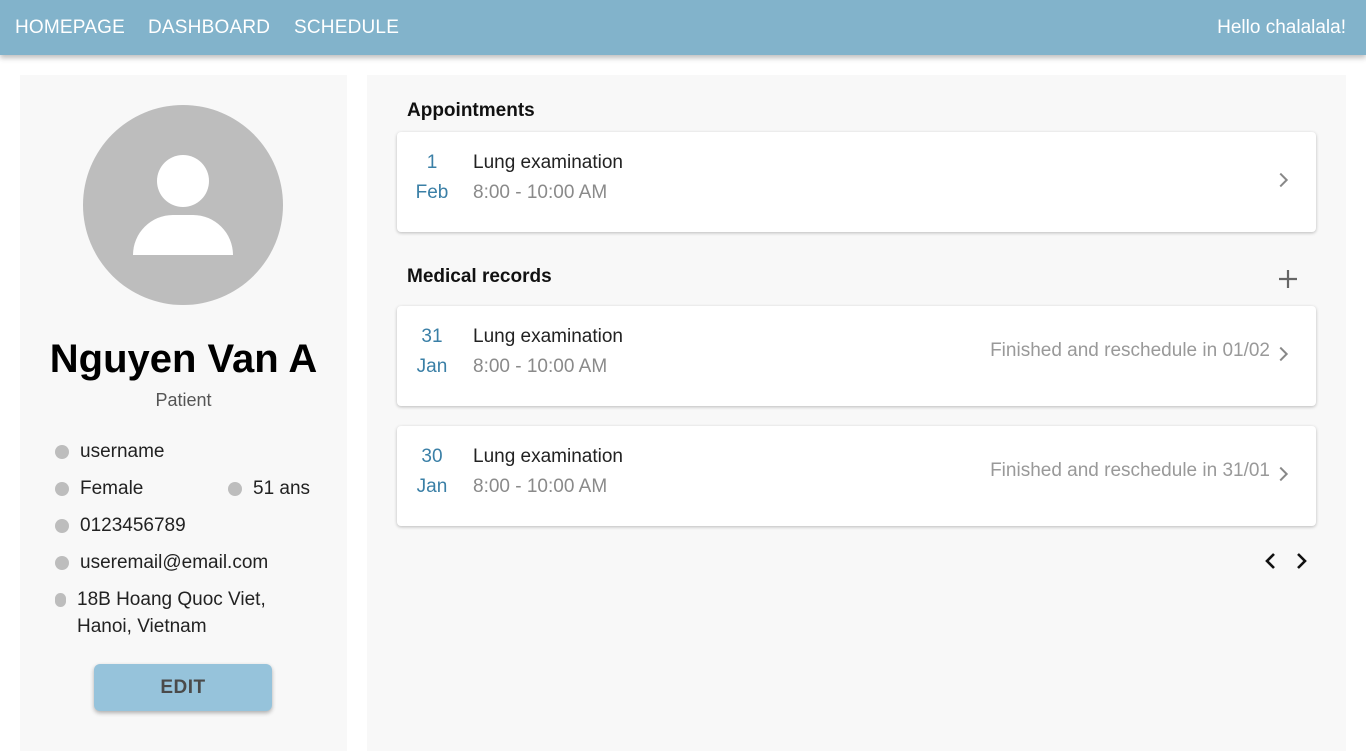 The image size is (1366, 751). I want to click on edit-profile-button: EDIT, so click(183, 687).